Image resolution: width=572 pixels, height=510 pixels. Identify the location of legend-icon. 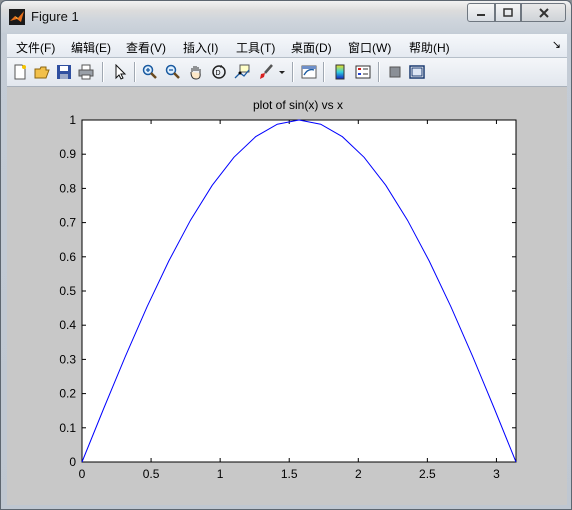
(363, 72).